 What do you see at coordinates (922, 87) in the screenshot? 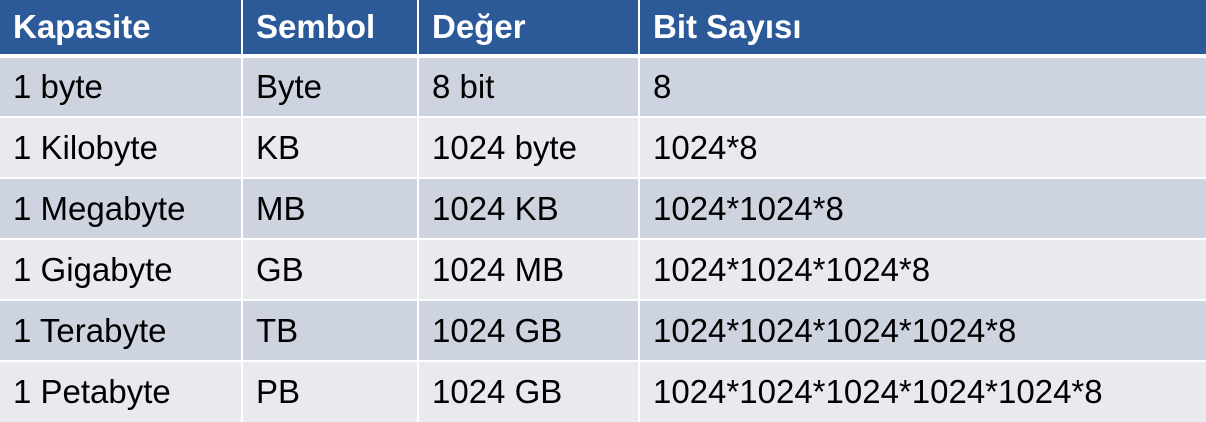
I see `cell-bit-sayisi: 8` at bounding box center [922, 87].